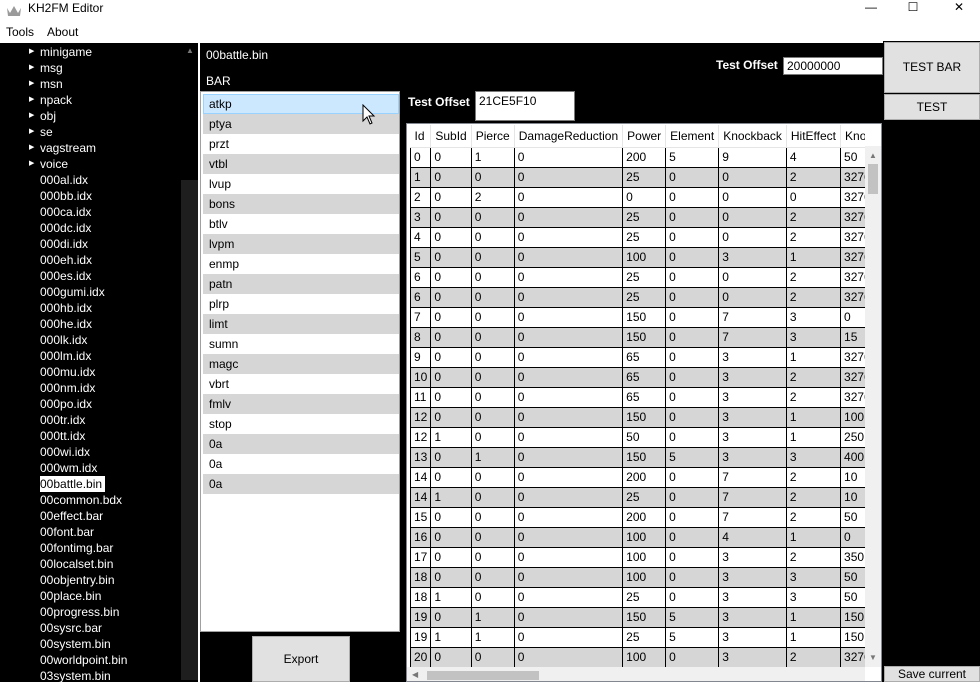  I want to click on tree-file: 000al.idx, so click(90, 180).